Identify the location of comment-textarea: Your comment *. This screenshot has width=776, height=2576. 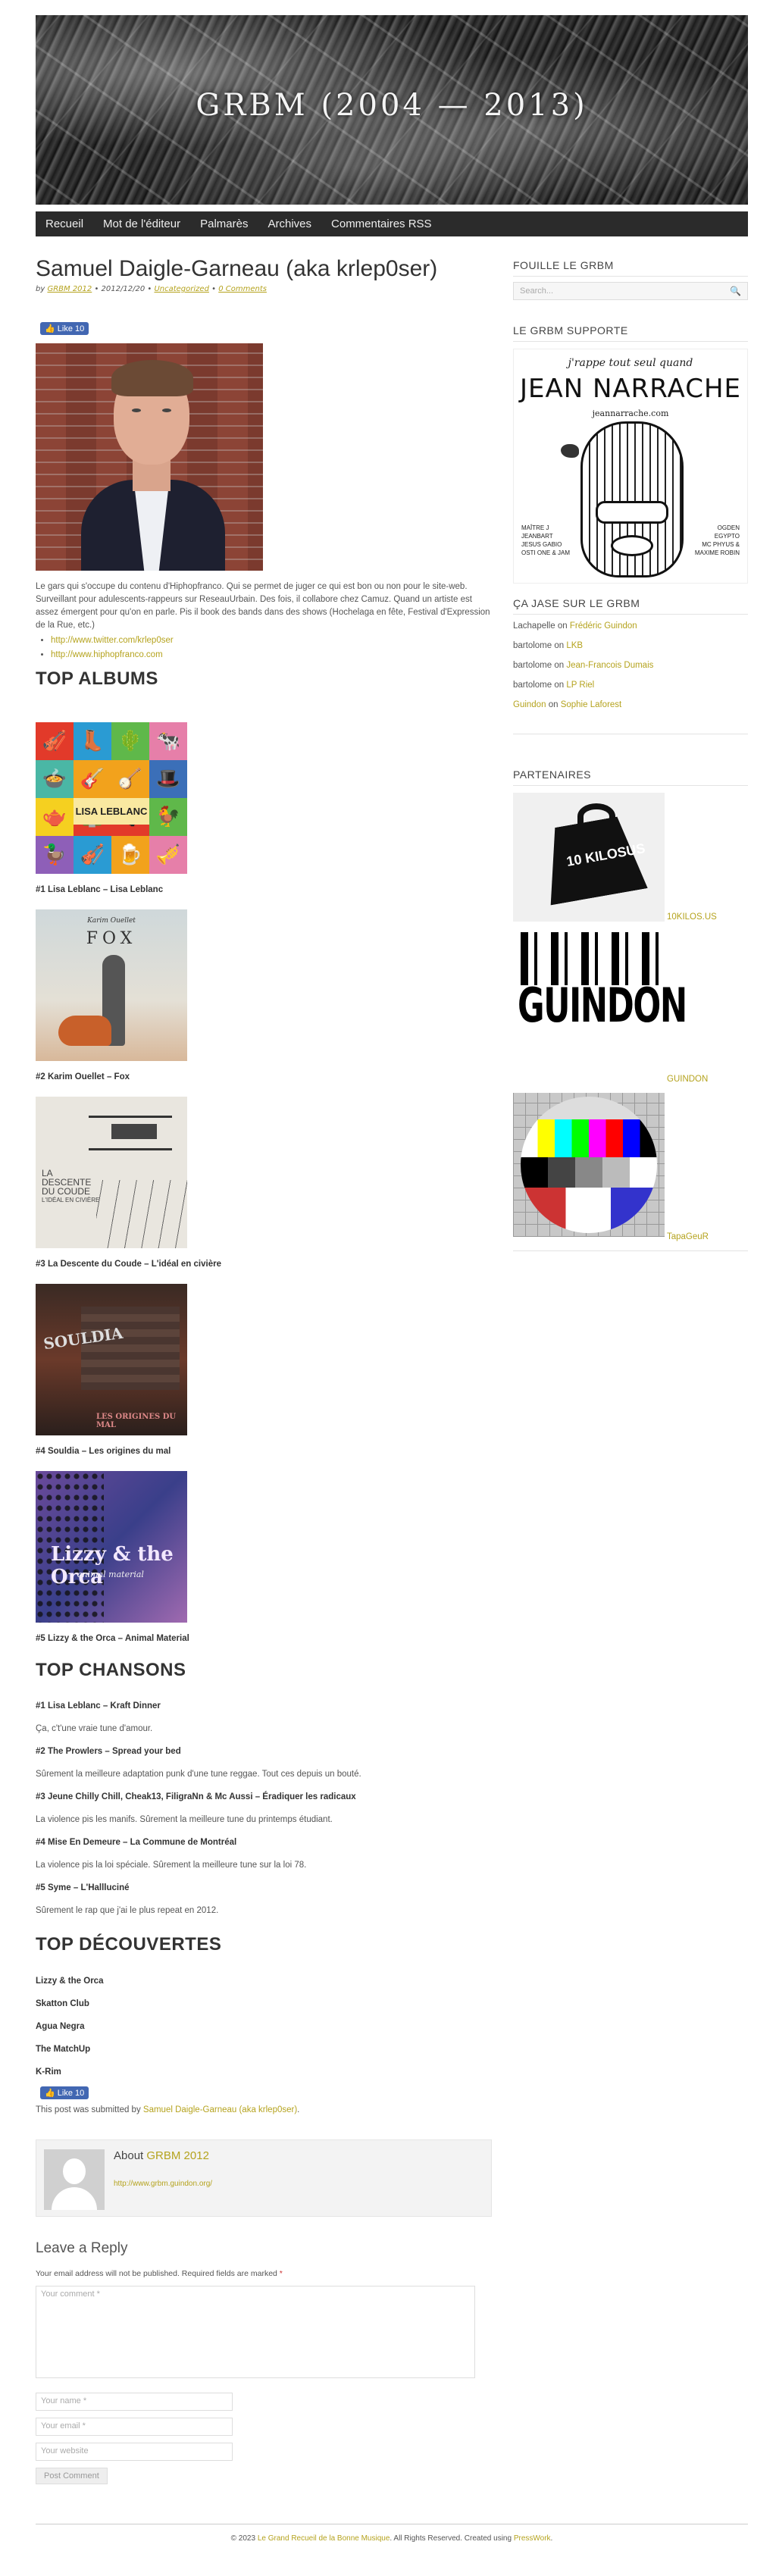
(255, 2332).